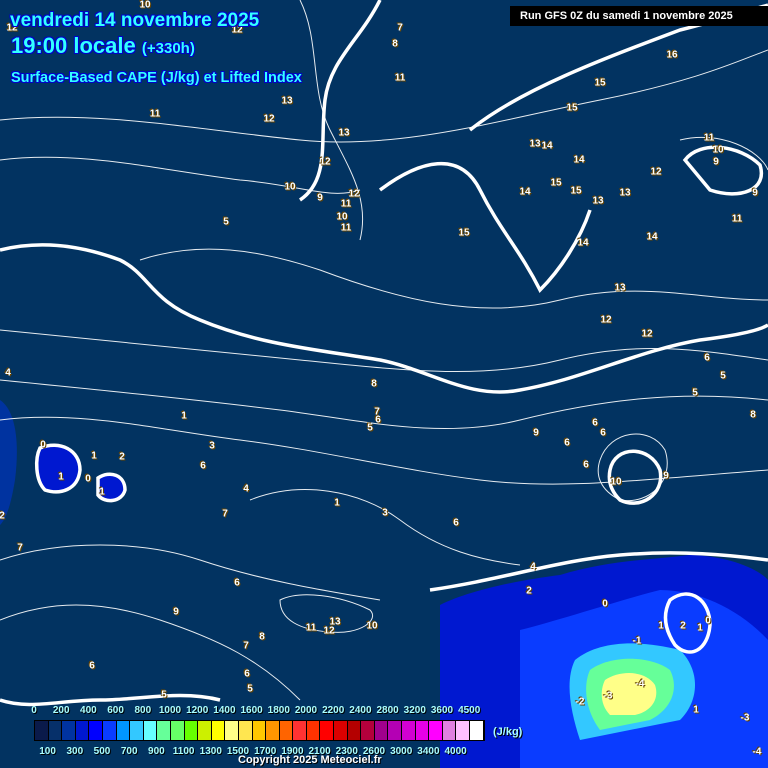 The width and height of the screenshot is (768, 768). I want to click on colorbar-label: 1600, so click(251, 710).